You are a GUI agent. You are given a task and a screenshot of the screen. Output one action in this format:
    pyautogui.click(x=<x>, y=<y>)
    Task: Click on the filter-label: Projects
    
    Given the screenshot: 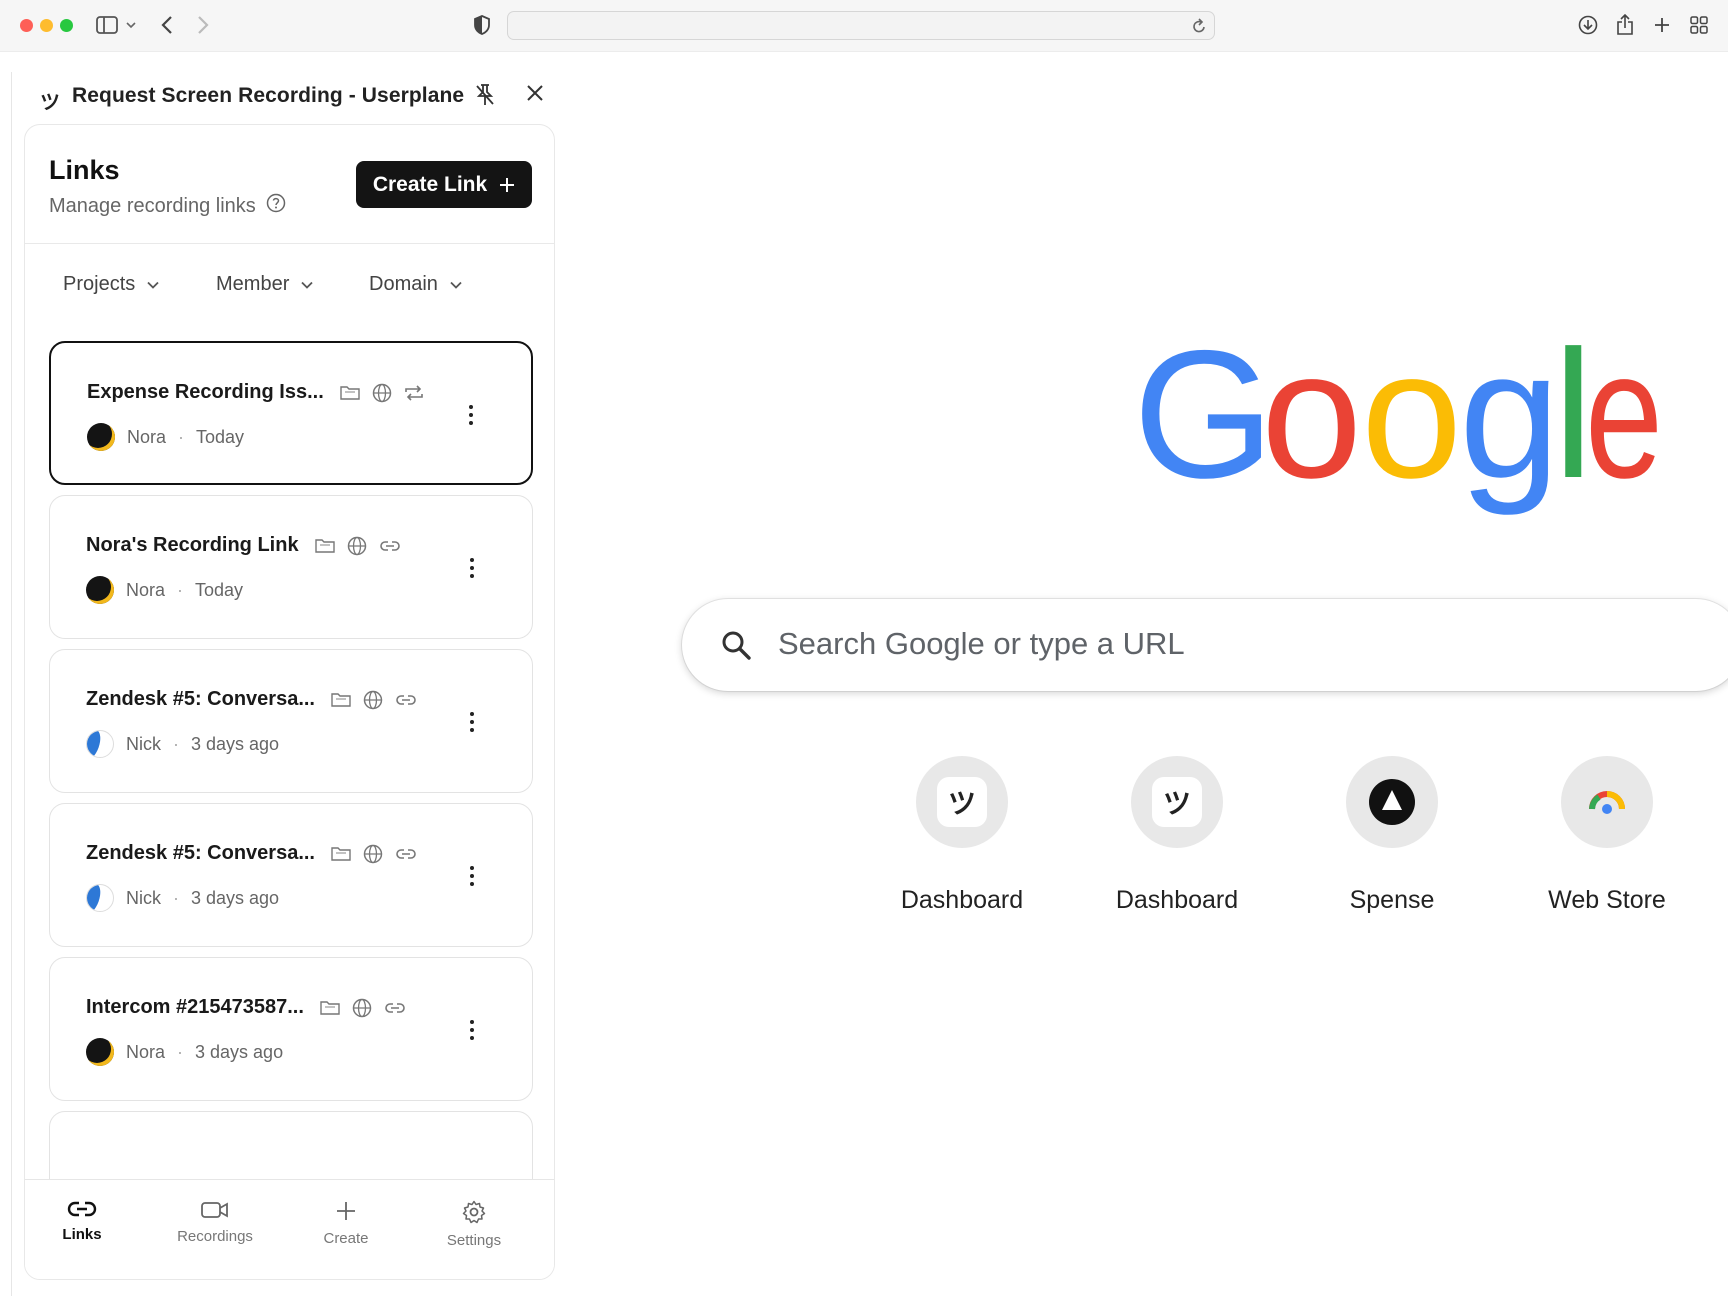 What is the action you would take?
    pyautogui.click(x=99, y=284)
    